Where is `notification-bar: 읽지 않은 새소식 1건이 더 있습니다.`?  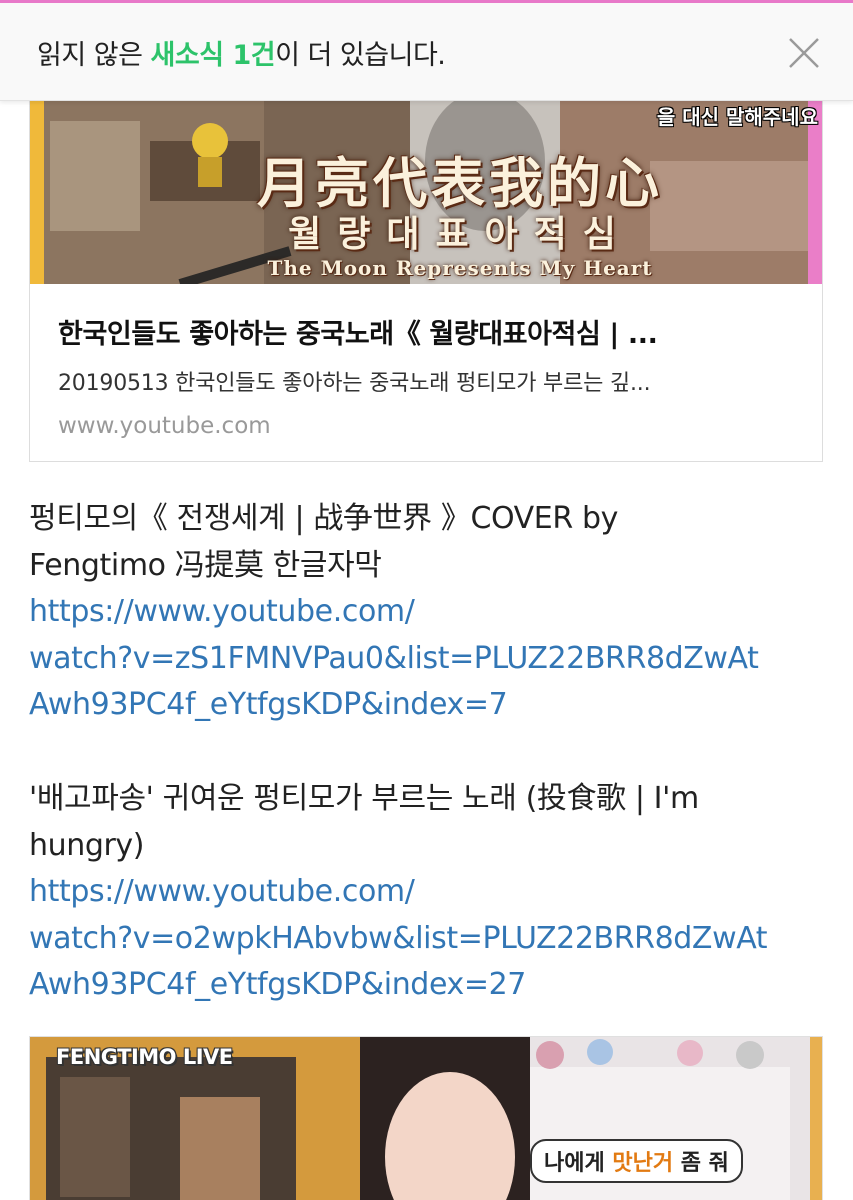
notification-bar: 읽지 않은 새소식 1건이 더 있습니다. is located at coordinates (426, 52).